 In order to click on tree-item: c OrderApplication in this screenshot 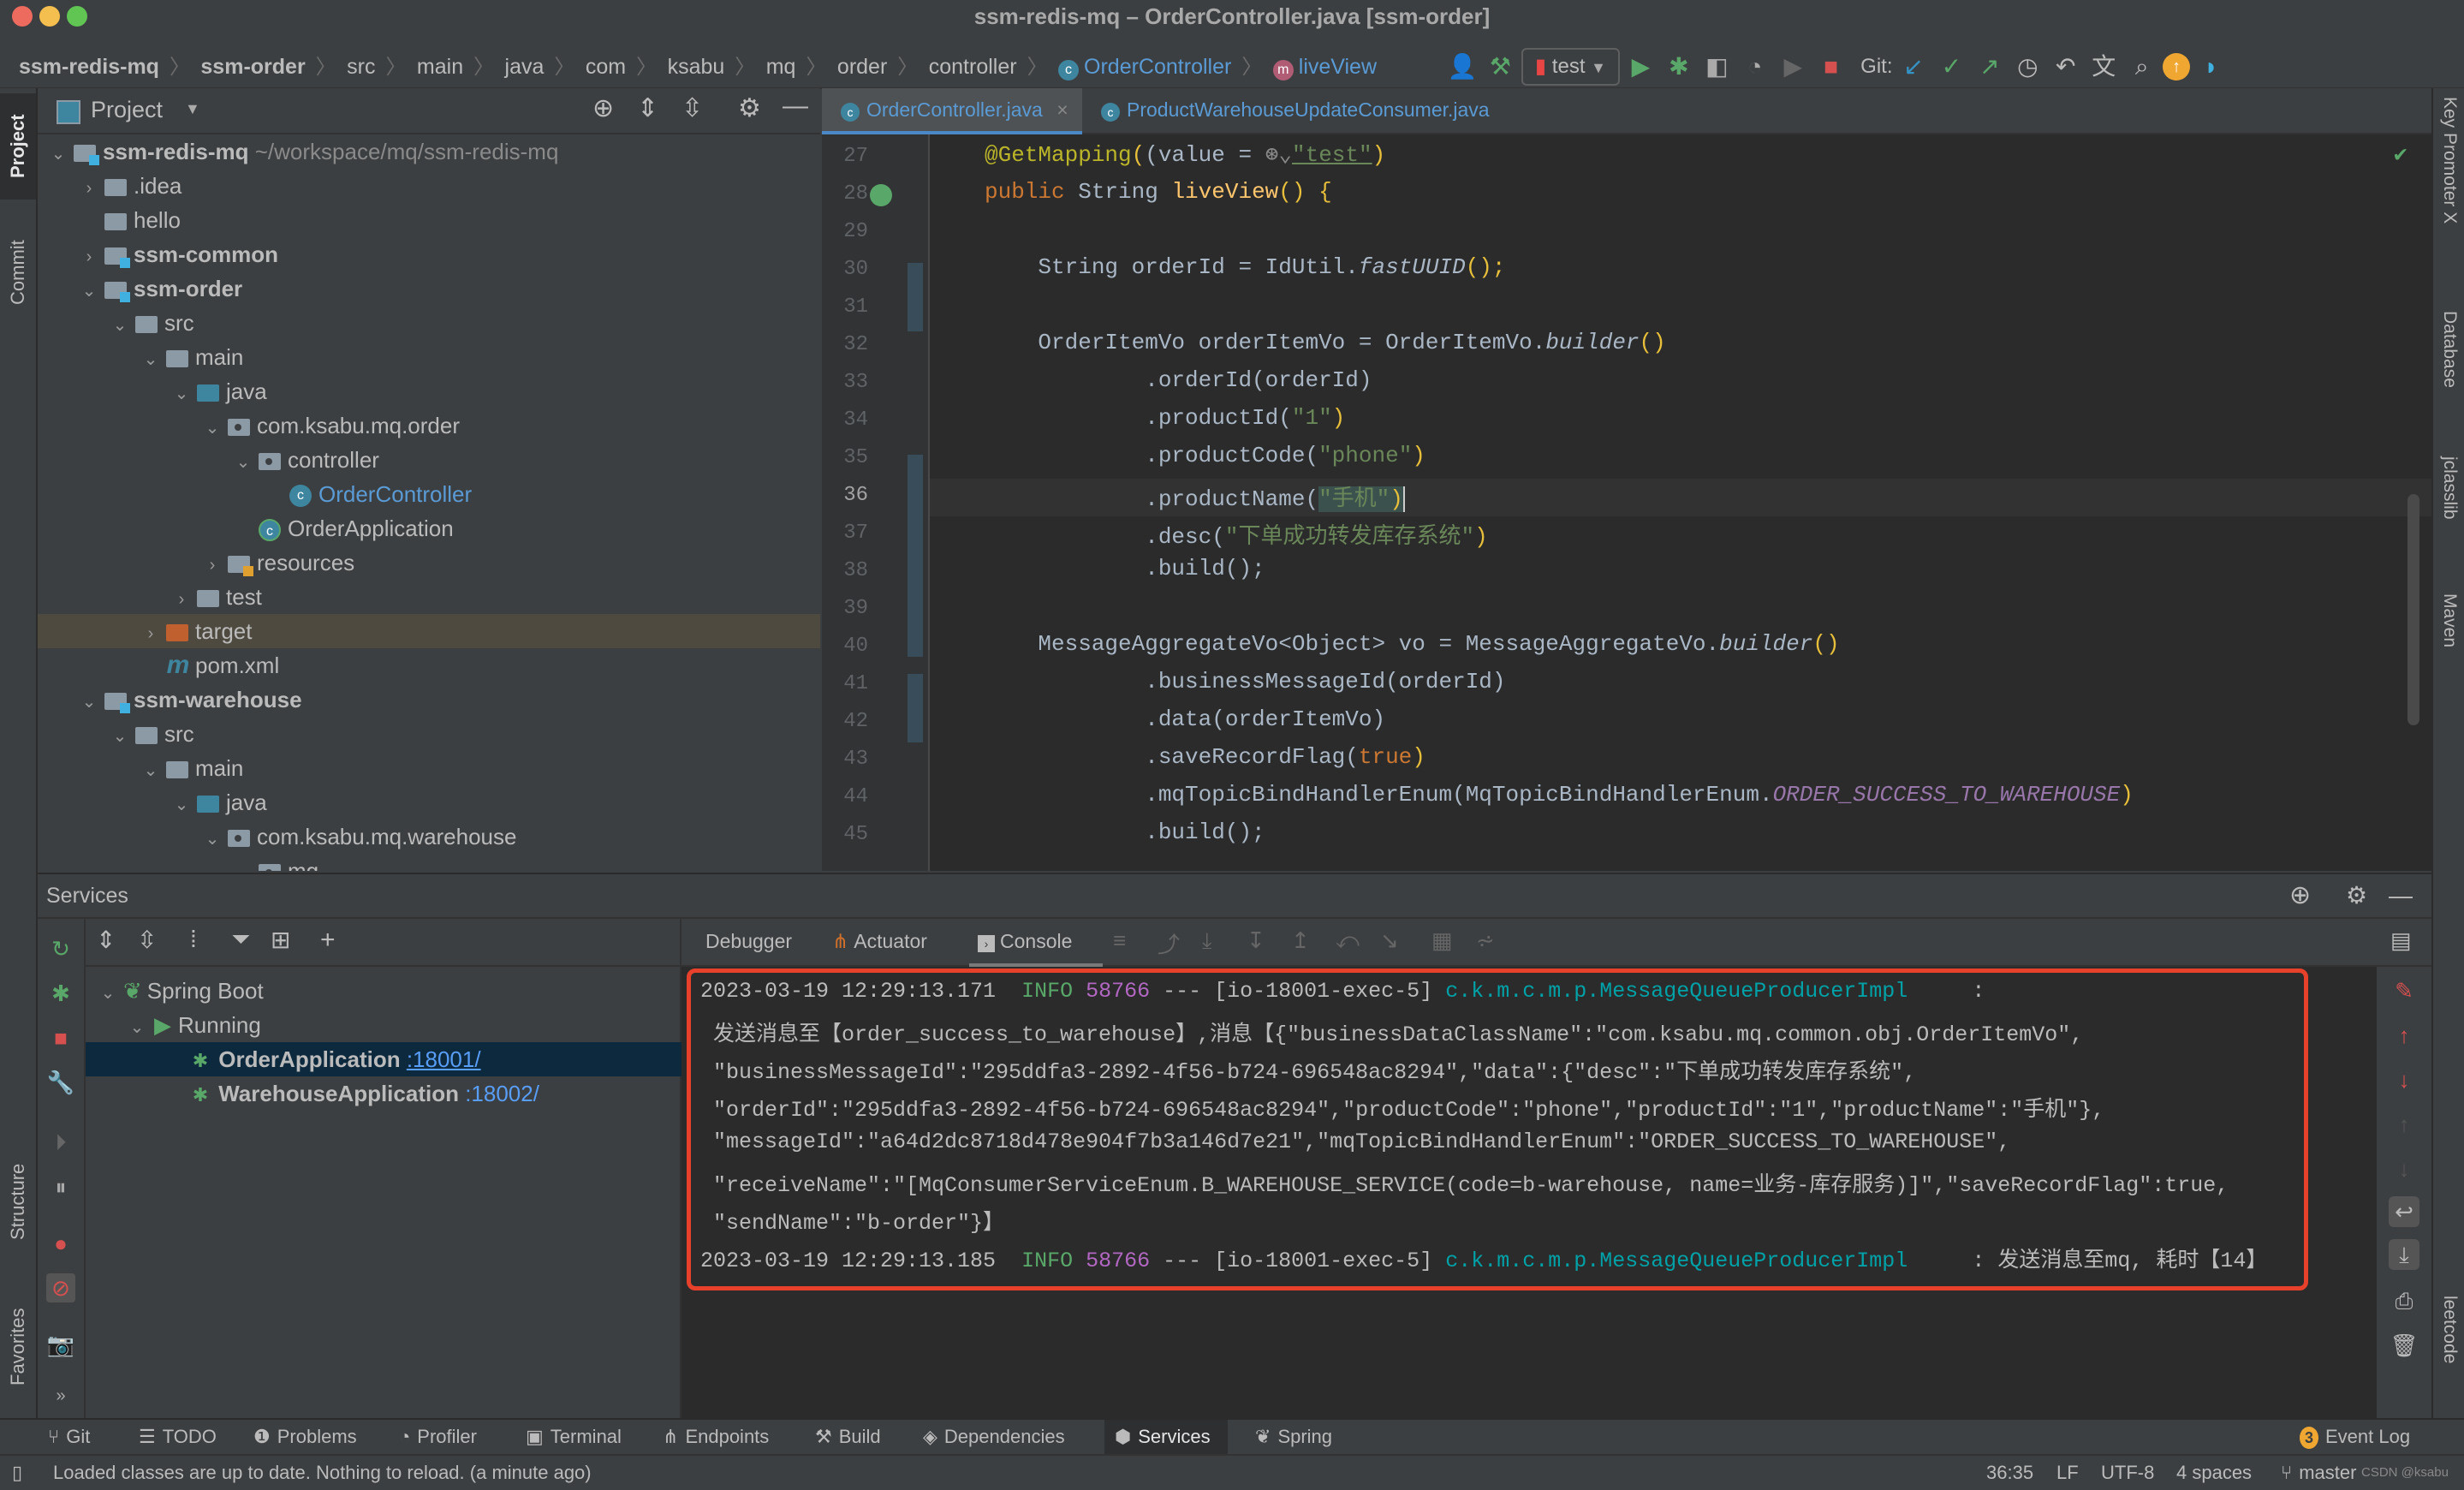, I will do `click(429, 528)`.